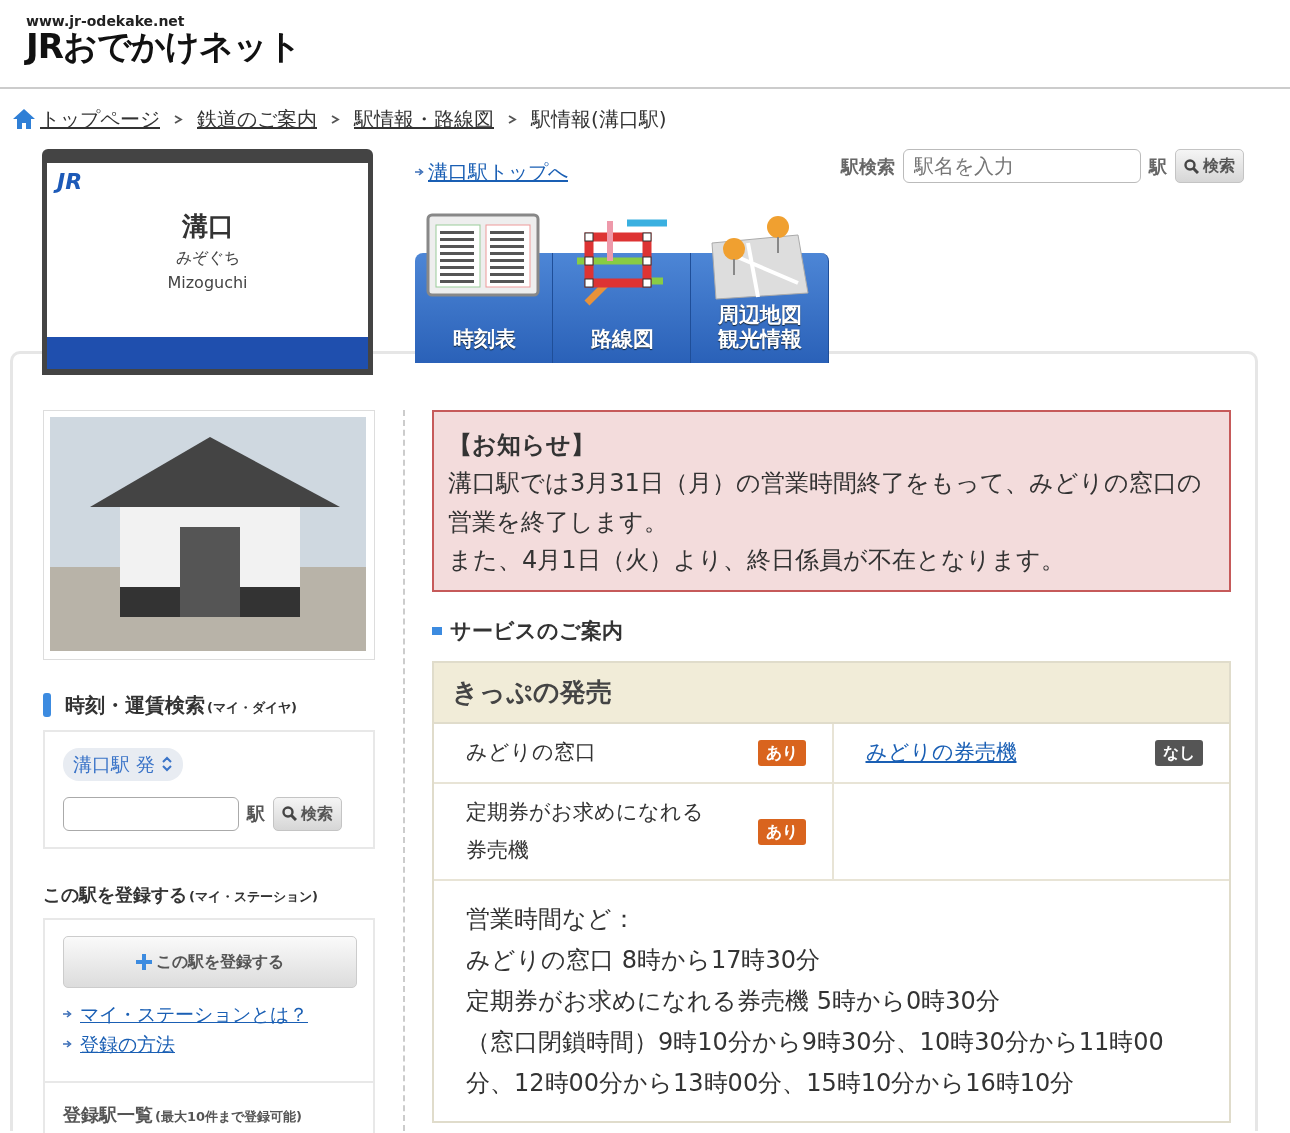 The width and height of the screenshot is (1290, 1133). I want to click on heading-note: (マイ・ステーション), so click(253, 896).